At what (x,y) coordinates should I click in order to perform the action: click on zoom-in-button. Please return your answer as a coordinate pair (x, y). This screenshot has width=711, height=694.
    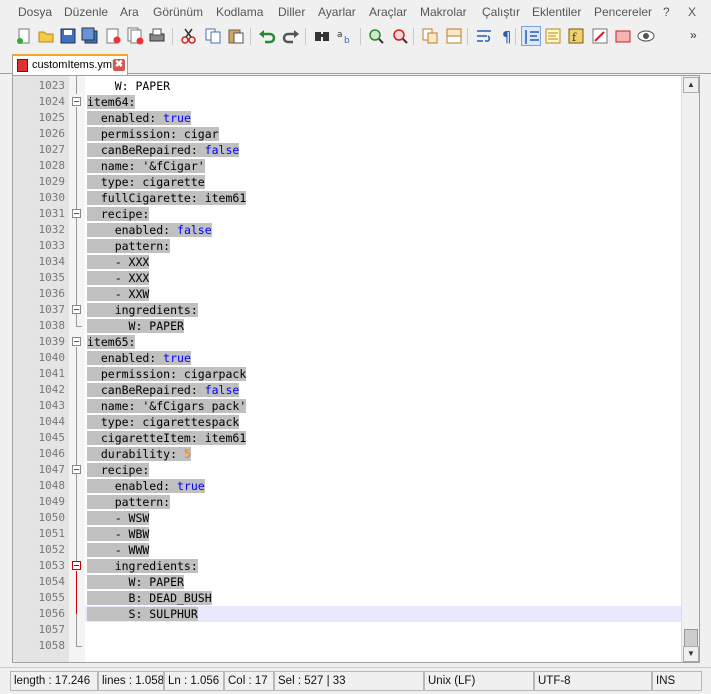
    Looking at the image, I should click on (376, 36).